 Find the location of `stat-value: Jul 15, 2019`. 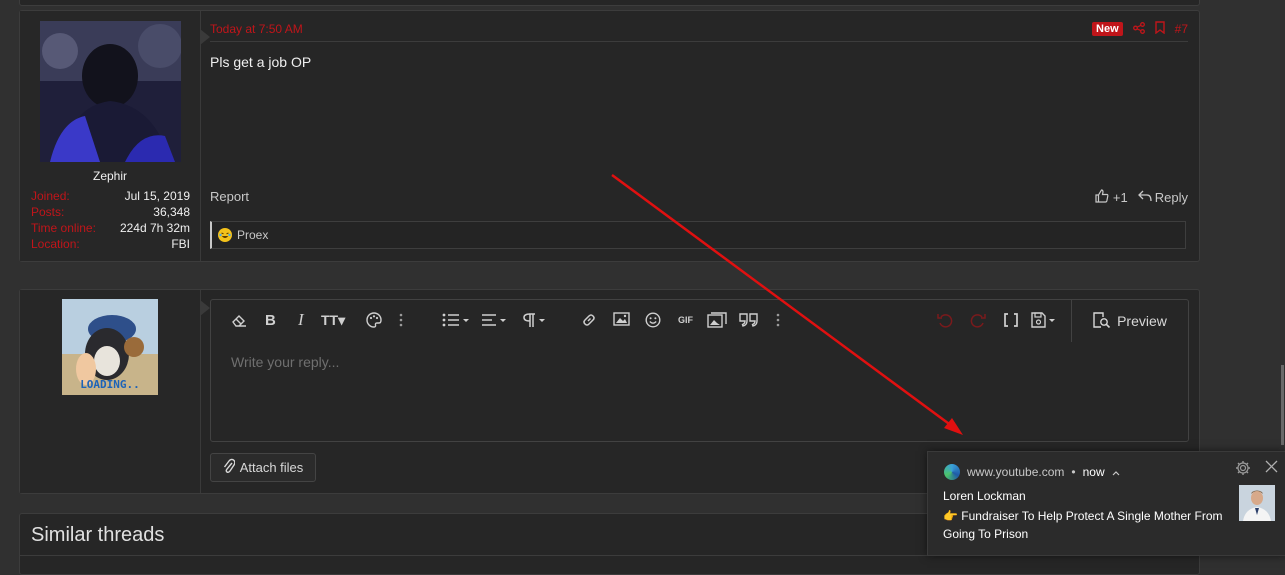

stat-value: Jul 15, 2019 is located at coordinates (157, 196).